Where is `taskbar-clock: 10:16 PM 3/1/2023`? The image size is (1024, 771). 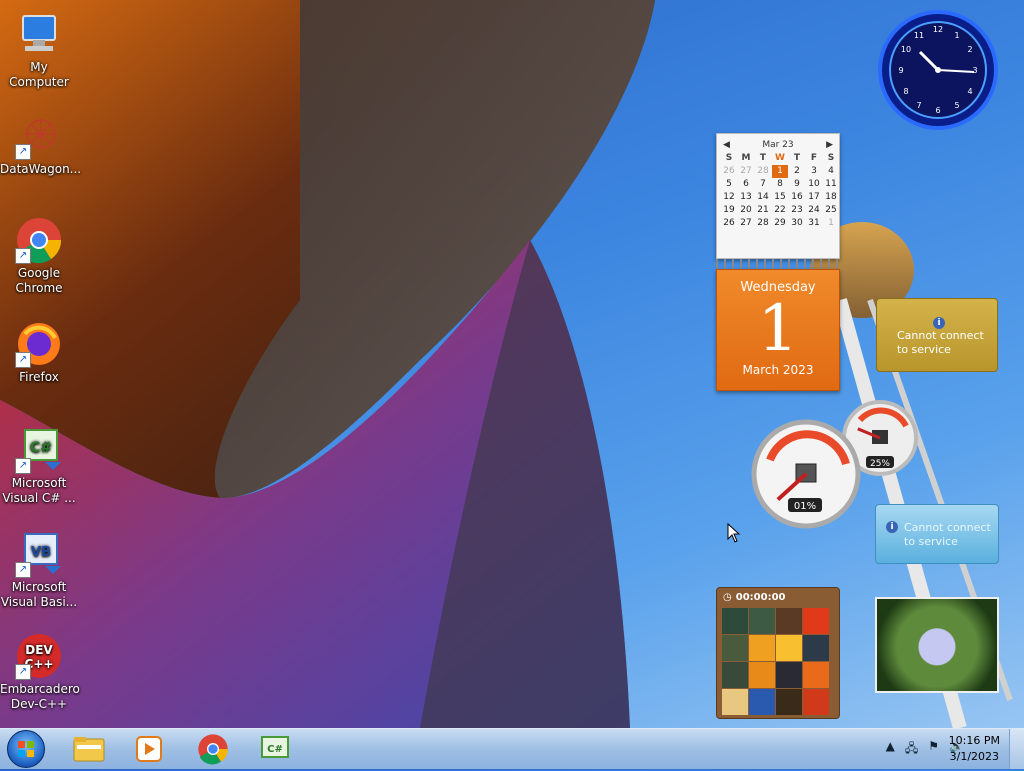 taskbar-clock: 10:16 PM 3/1/2023 is located at coordinates (974, 749).